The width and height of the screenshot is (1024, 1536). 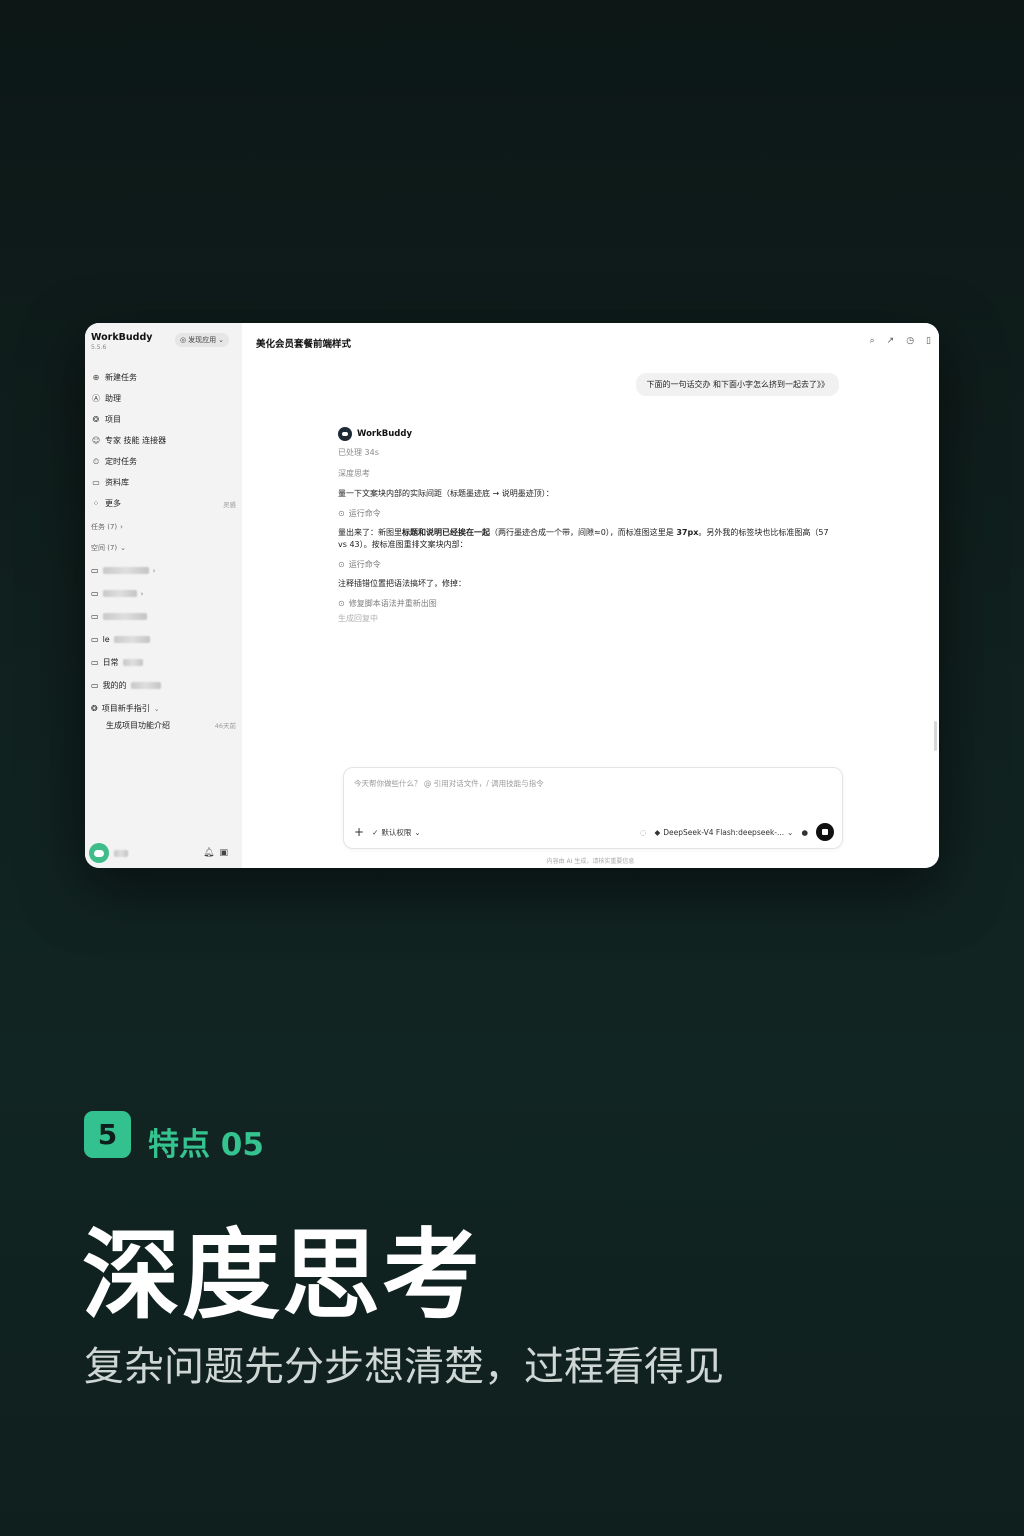 What do you see at coordinates (208, 853) in the screenshot?
I see `bell-icon: 🔔︎` at bounding box center [208, 853].